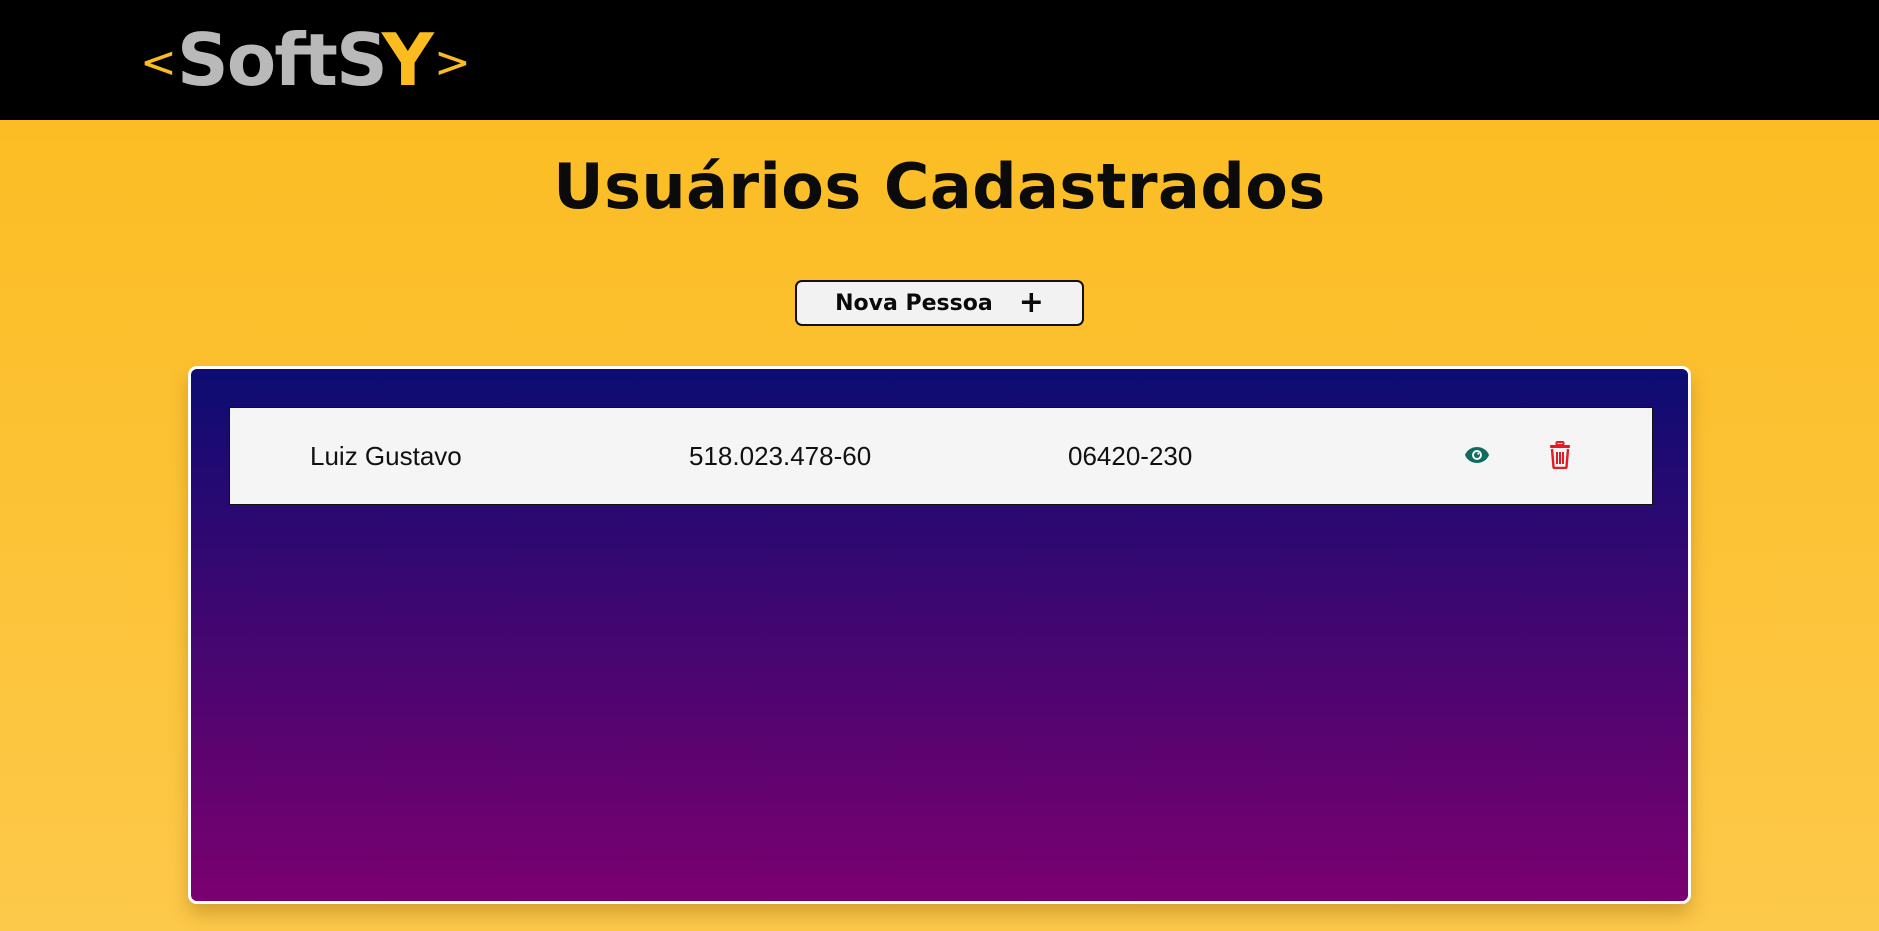  I want to click on softsy-logo: < SoftS Y >, so click(305, 60).